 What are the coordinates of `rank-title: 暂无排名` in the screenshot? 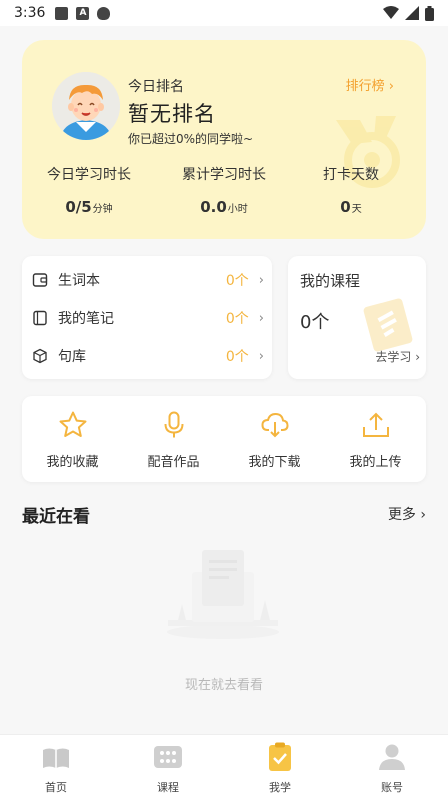 It's located at (172, 114).